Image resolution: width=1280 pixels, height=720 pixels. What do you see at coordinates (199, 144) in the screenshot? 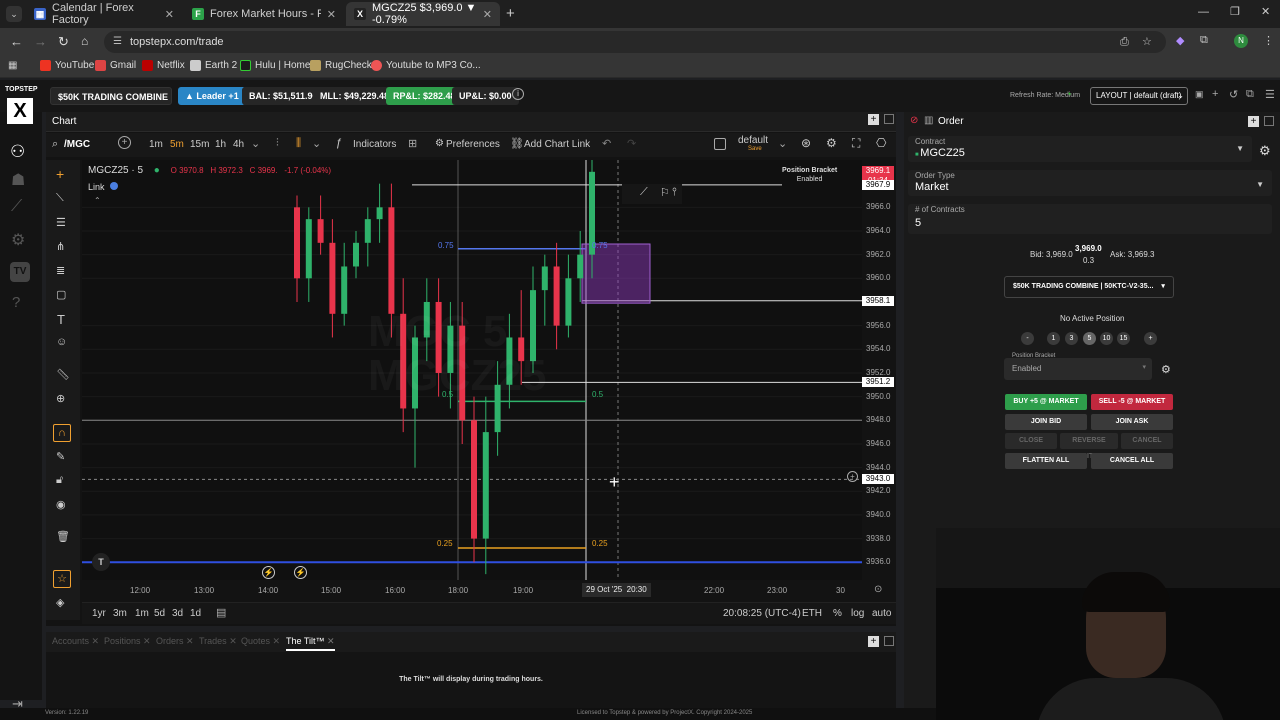
I see `timeframe-15m: 15m` at bounding box center [199, 144].